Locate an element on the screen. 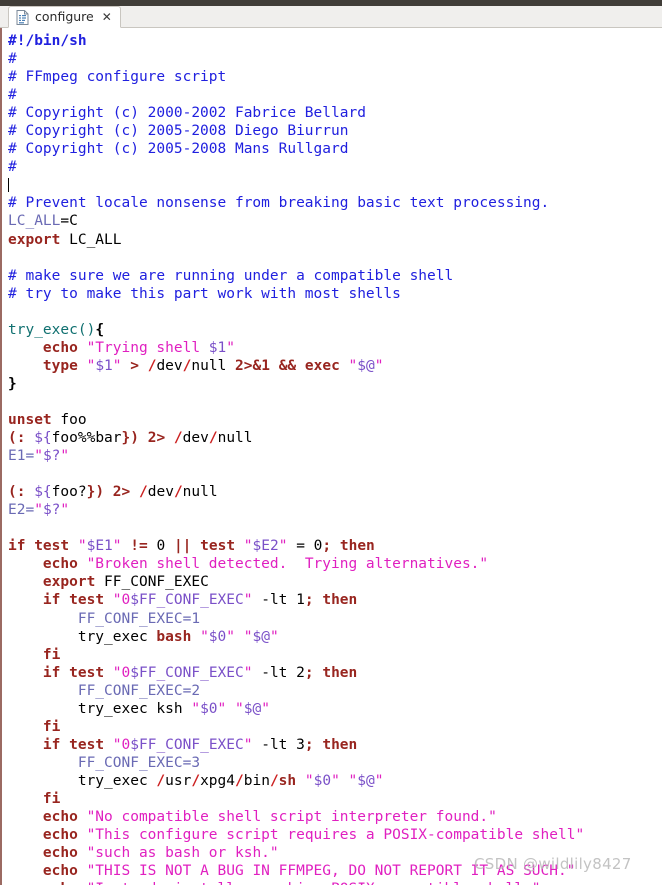  code-token: =2 is located at coordinates (191, 690).